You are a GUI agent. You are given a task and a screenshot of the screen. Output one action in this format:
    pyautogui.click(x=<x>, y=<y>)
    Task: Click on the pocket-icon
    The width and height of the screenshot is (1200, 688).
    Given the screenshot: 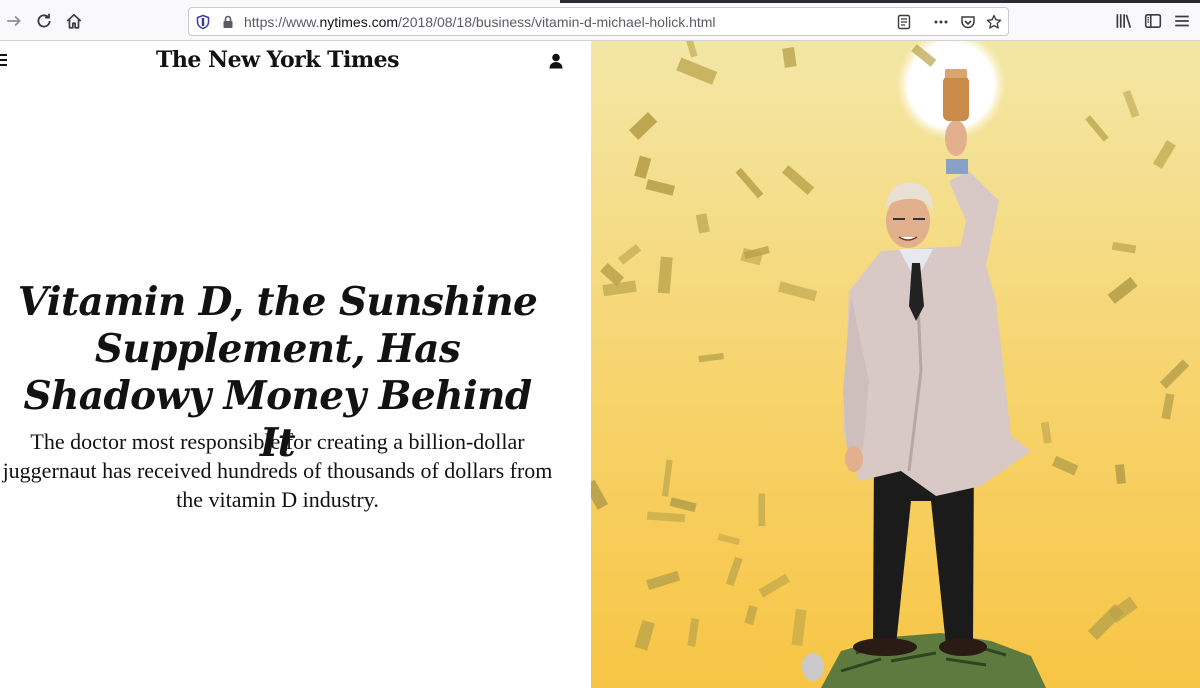 What is the action you would take?
    pyautogui.click(x=968, y=22)
    